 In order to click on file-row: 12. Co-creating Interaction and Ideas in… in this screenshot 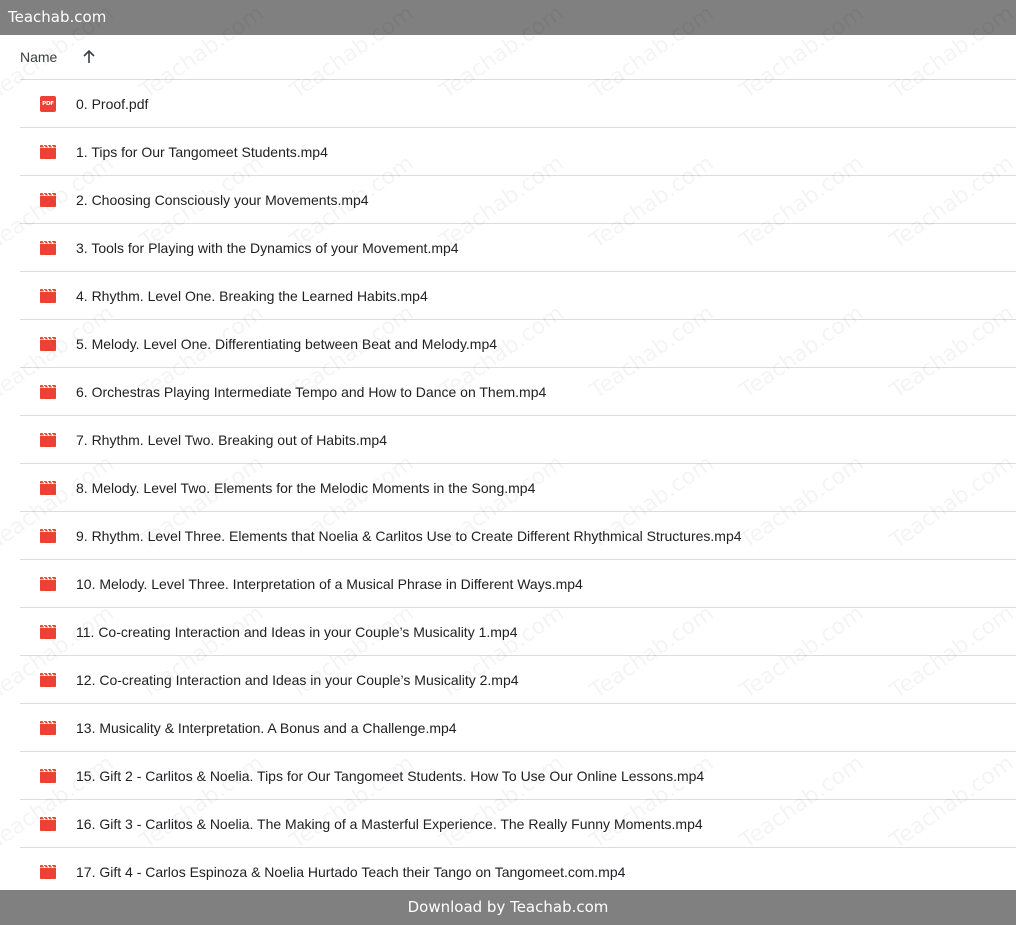, I will do `click(518, 680)`.